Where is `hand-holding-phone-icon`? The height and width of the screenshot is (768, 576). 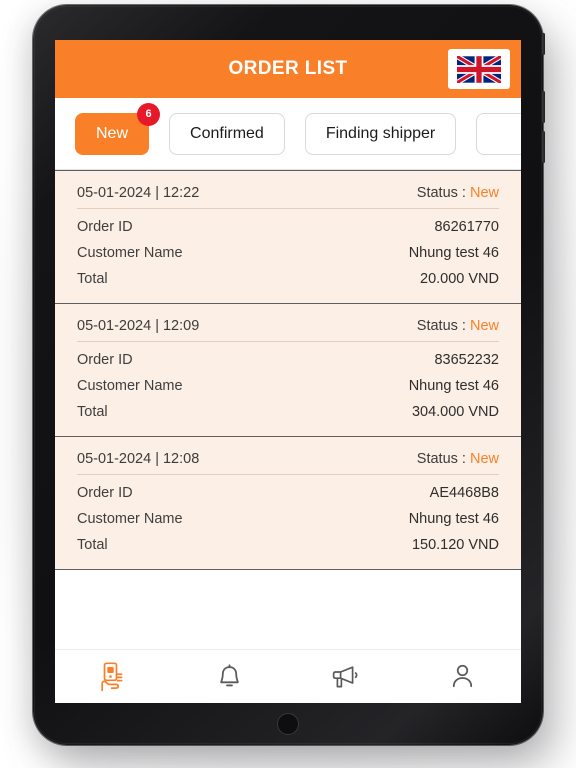
hand-holding-phone-icon is located at coordinates (113, 676).